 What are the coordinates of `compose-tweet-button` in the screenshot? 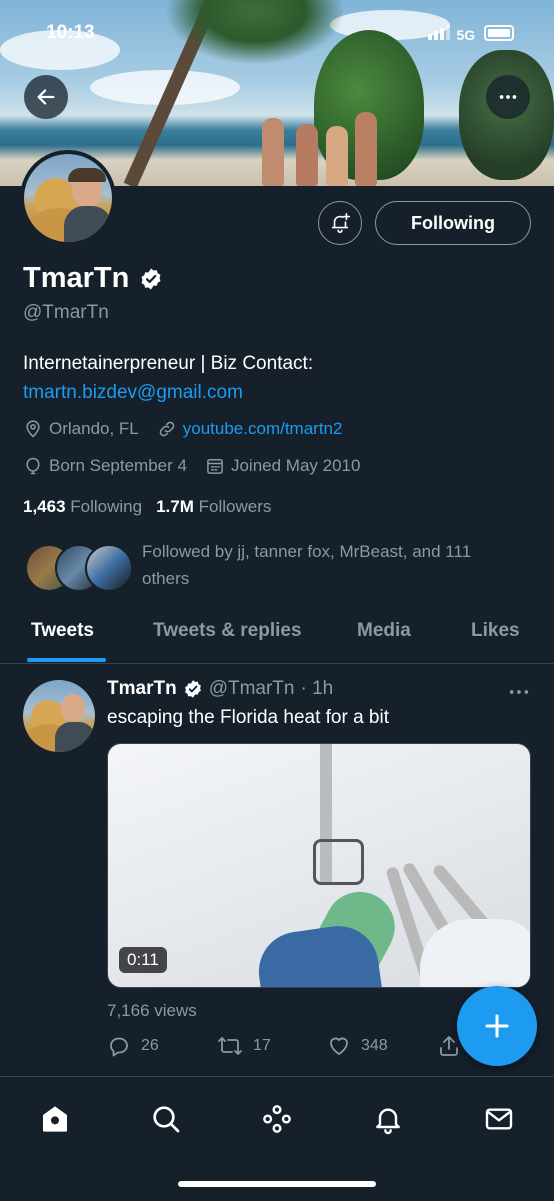 It's located at (497, 1026).